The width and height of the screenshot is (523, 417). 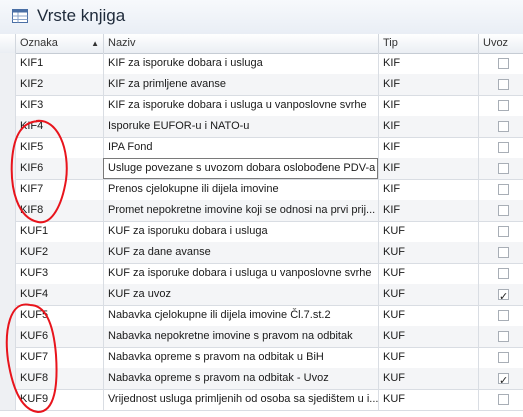 What do you see at coordinates (59, 378) in the screenshot?
I see `cell-oznaka: KUF8` at bounding box center [59, 378].